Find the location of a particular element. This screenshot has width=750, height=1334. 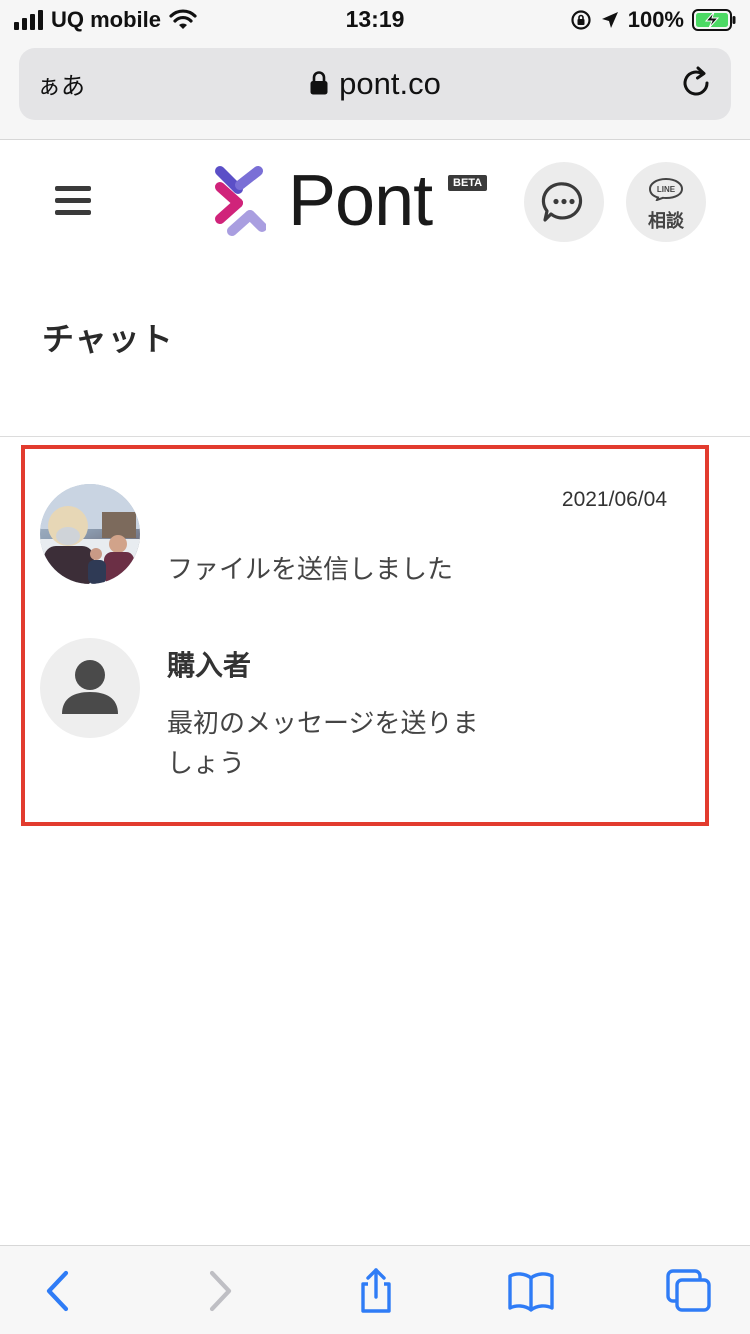

back-icon is located at coordinates (59, 1291).